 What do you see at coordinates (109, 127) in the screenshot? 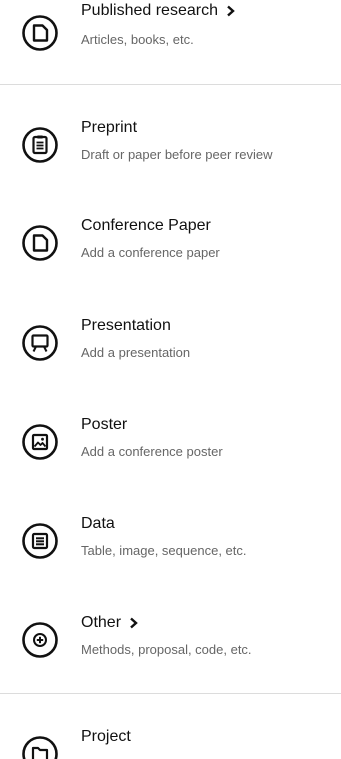
I see `menu-item-title: Preprint` at bounding box center [109, 127].